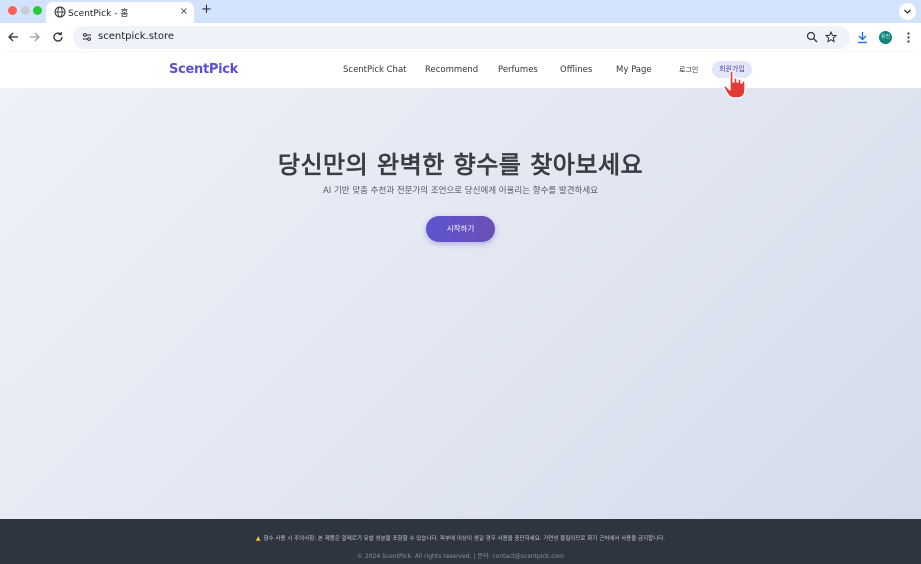  What do you see at coordinates (60, 12) in the screenshot?
I see `globe-icon` at bounding box center [60, 12].